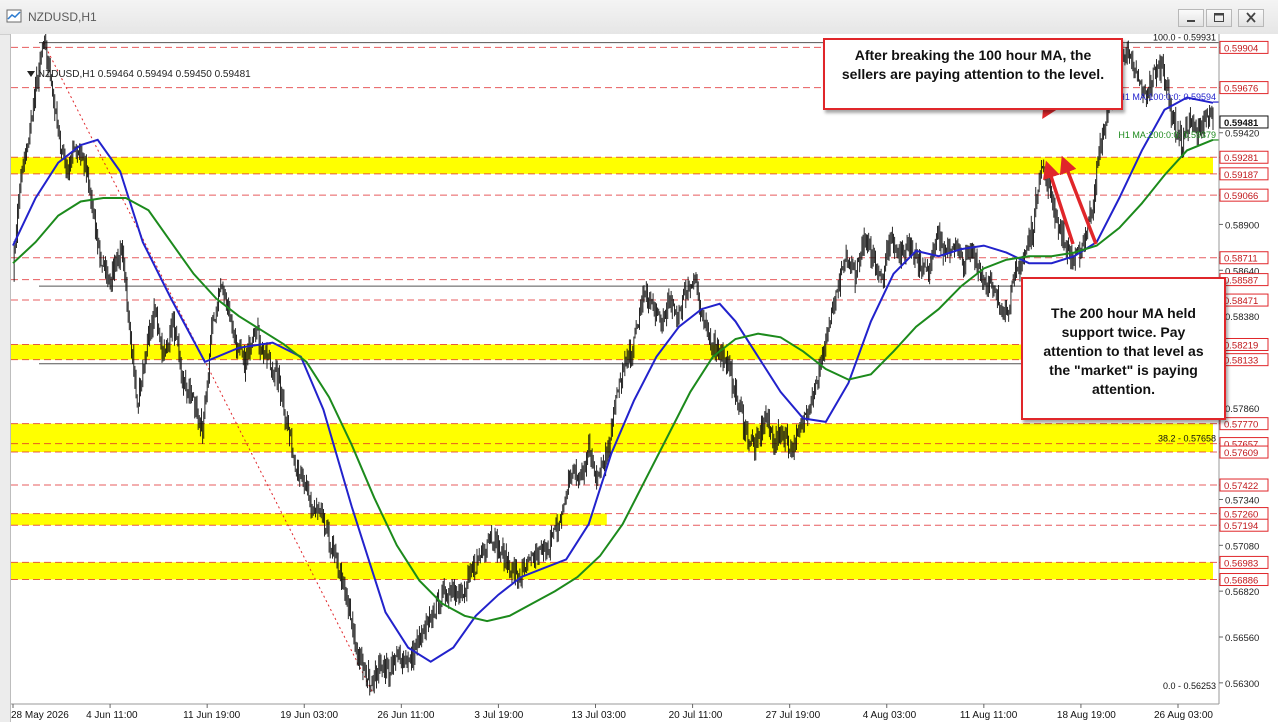  What do you see at coordinates (66, 74) in the screenshot?
I see `symbol-name: NZDUSD,H1` at bounding box center [66, 74].